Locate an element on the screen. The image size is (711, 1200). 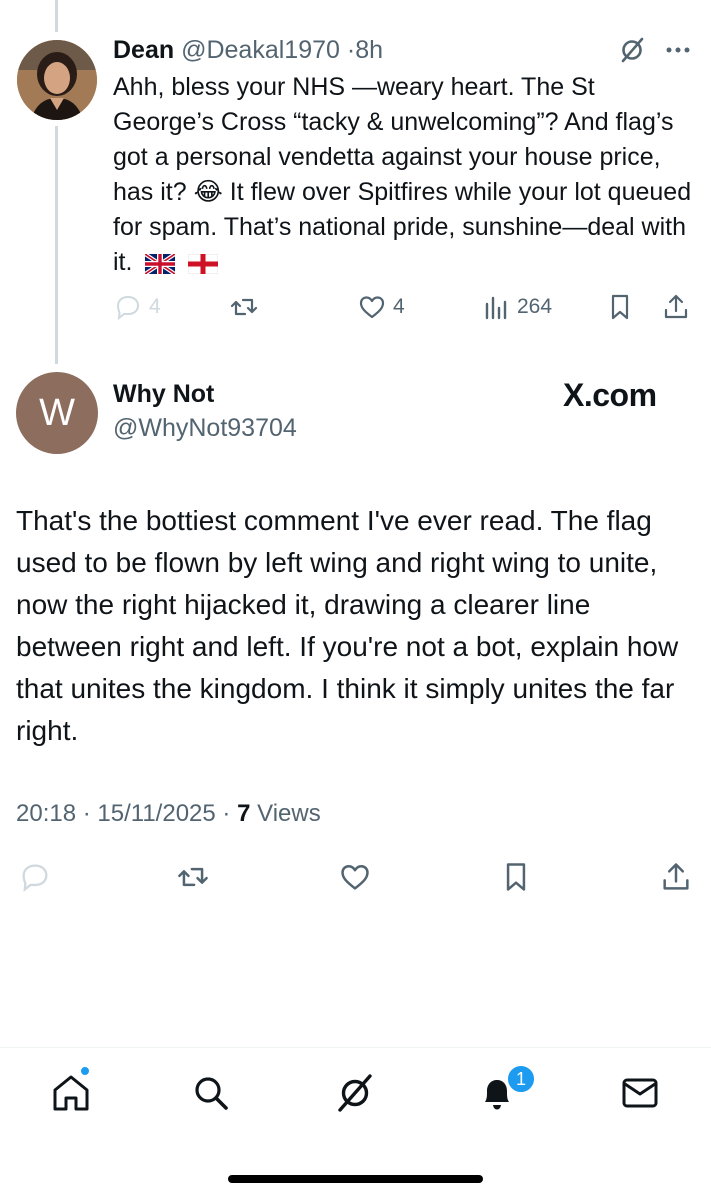
tab-bar-divider is located at coordinates (355, 1047).